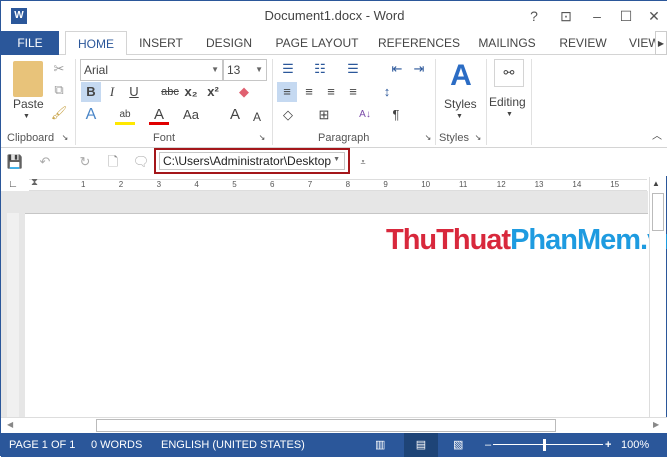 Image resolution: width=667 pixels, height=457 pixels. What do you see at coordinates (548, 444) in the screenshot?
I see `zoom-slider` at bounding box center [548, 444].